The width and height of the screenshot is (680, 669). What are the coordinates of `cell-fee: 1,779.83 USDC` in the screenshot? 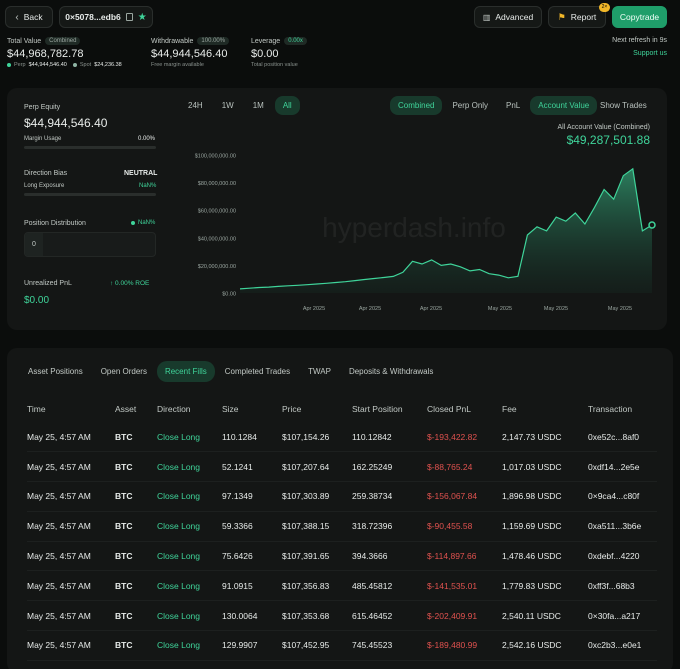 It's located at (532, 585).